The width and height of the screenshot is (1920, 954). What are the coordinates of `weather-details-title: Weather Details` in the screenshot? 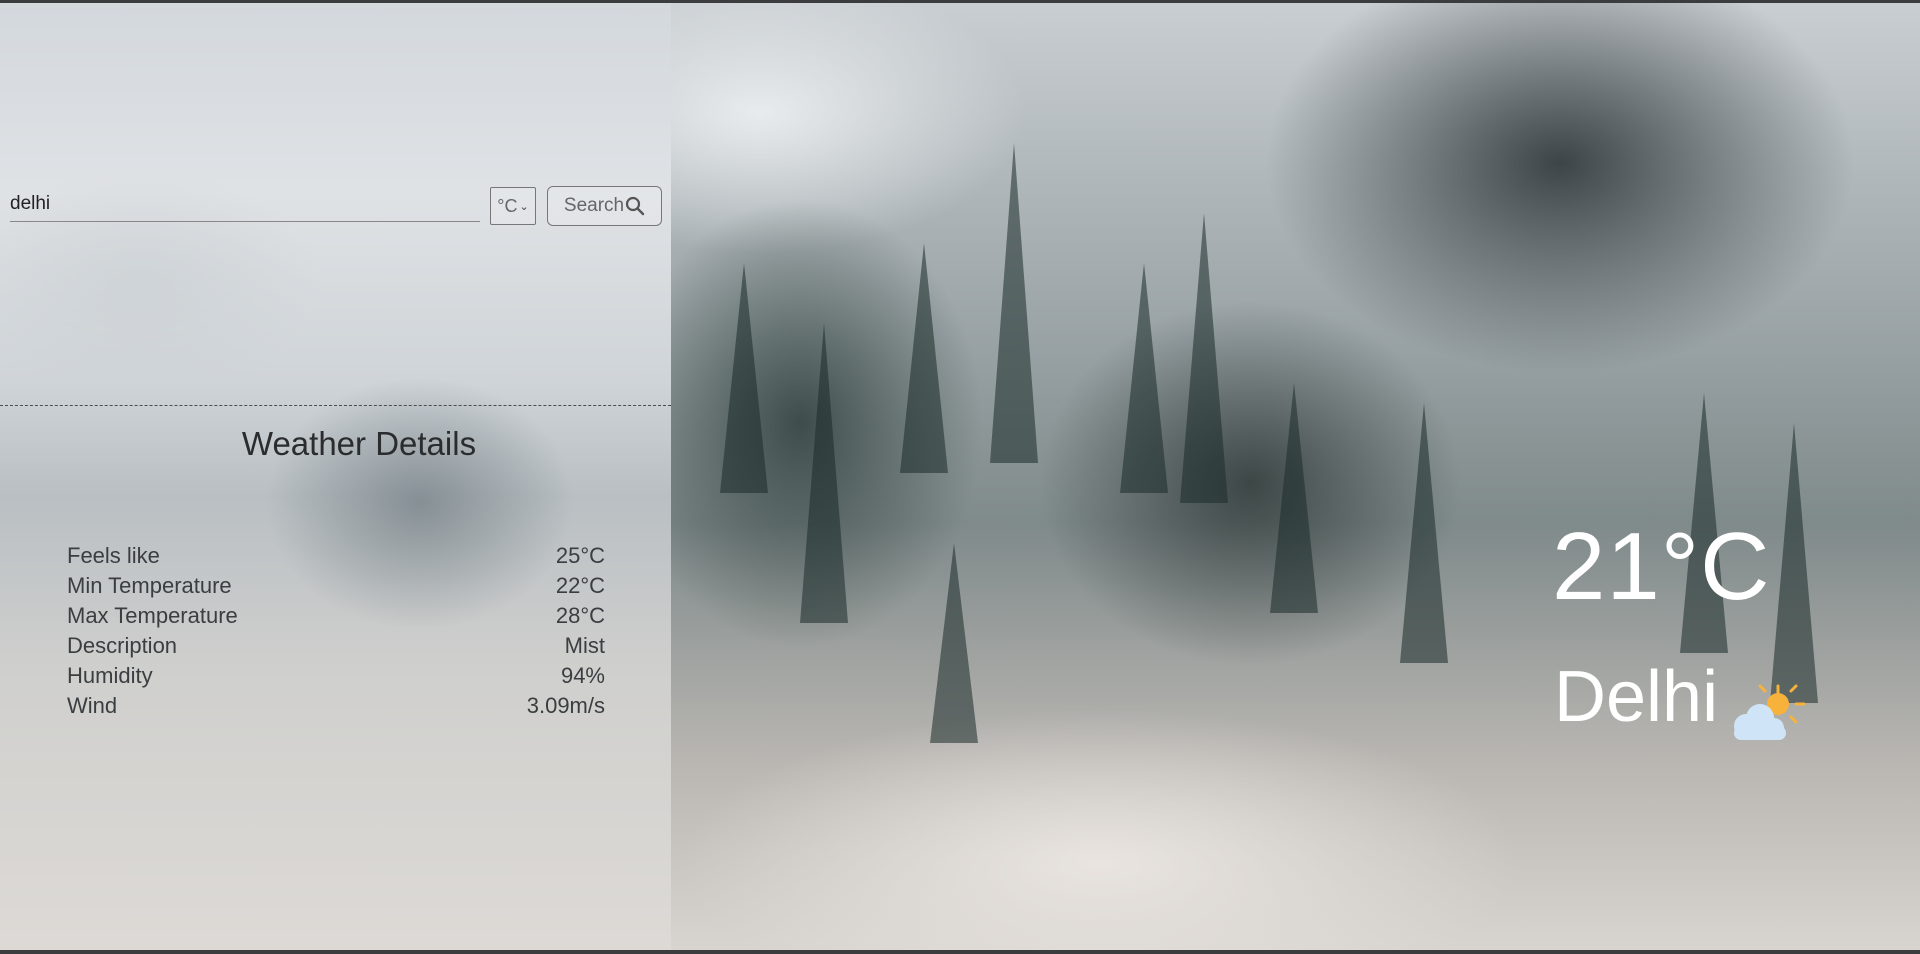 It's located at (359, 443).